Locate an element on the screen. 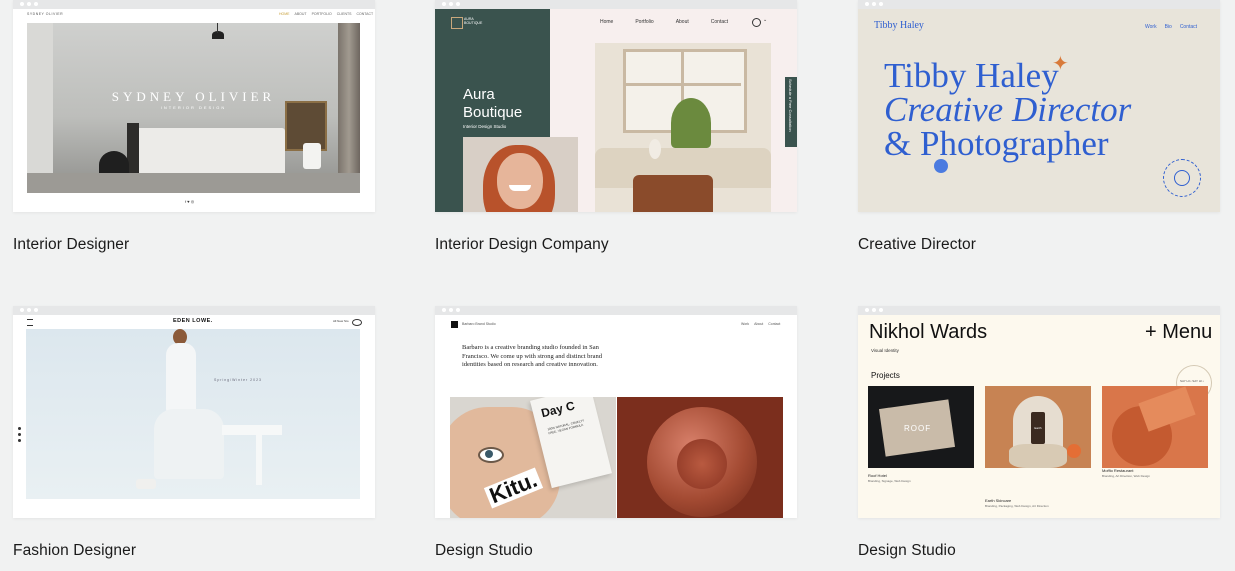 This screenshot has width=1235, height=571. template-caption: Fashion Designer is located at coordinates (74, 551).